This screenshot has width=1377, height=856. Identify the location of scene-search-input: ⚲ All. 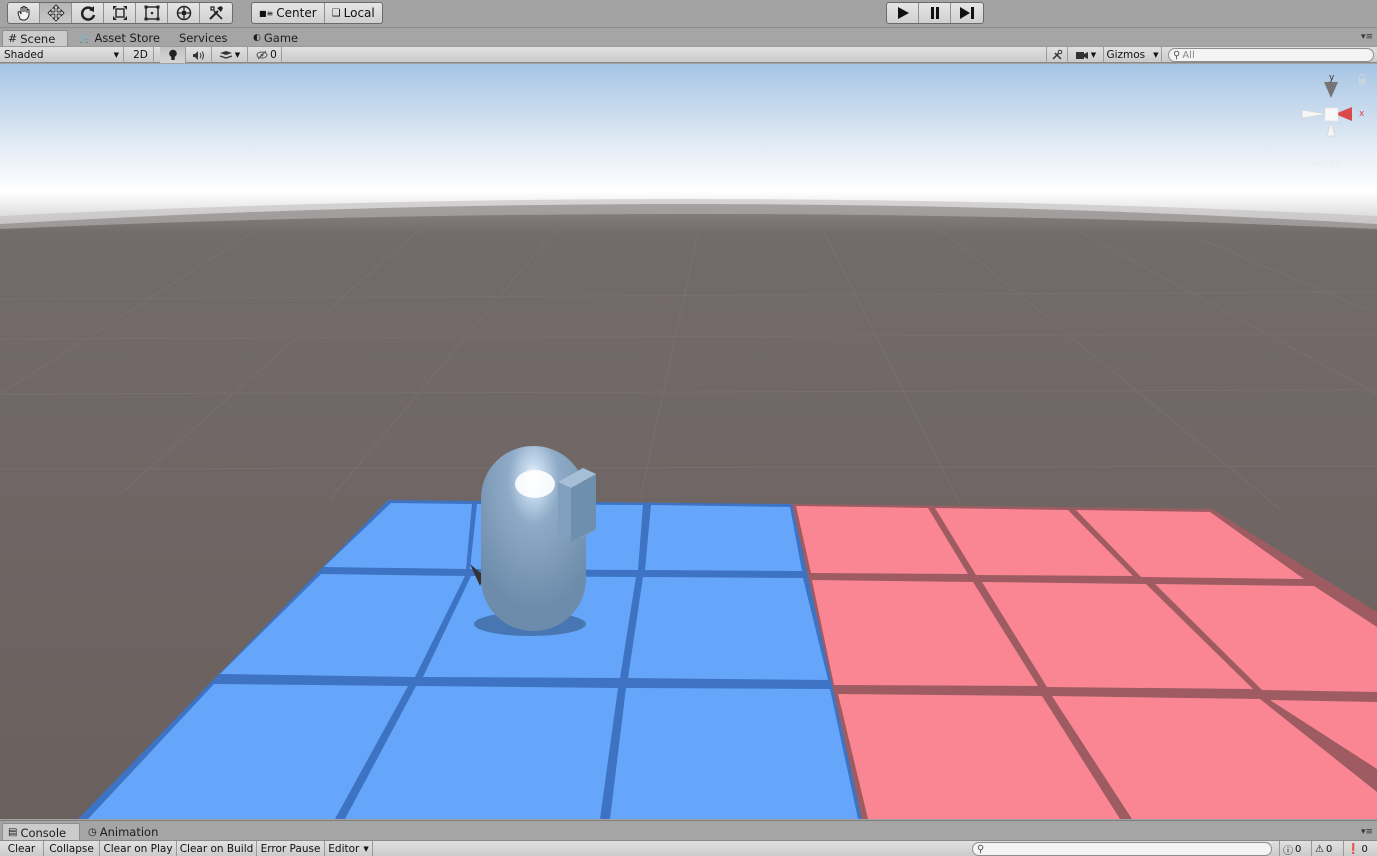
(1271, 55).